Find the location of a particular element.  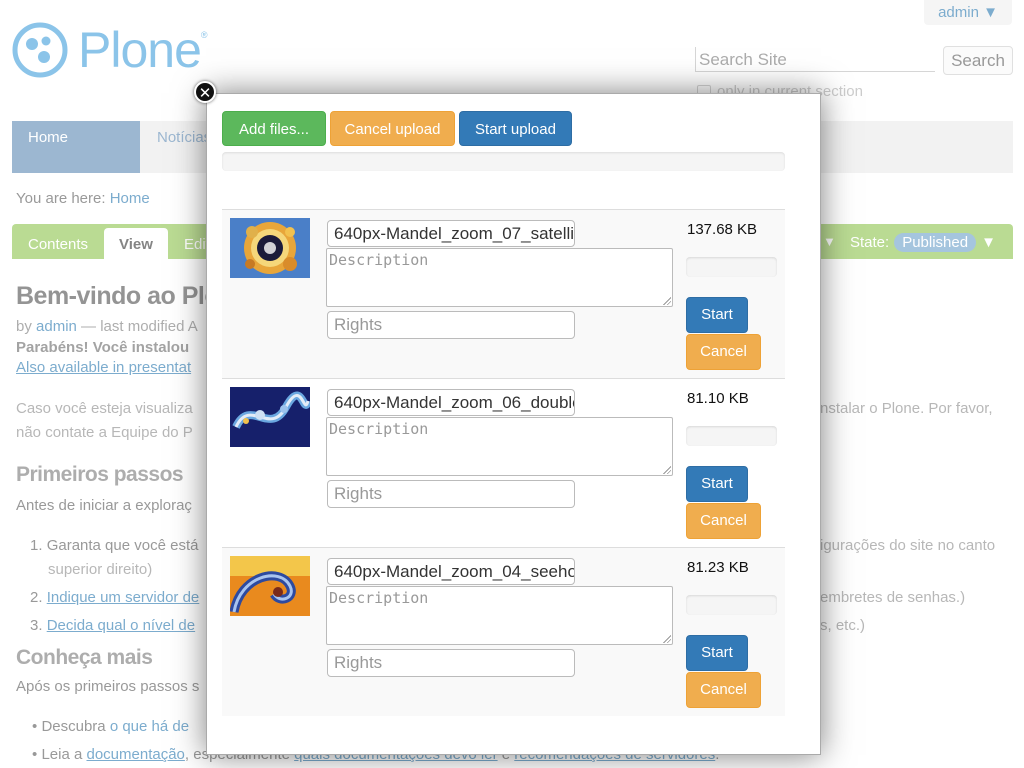

close-icon: ✕ is located at coordinates (205, 92).